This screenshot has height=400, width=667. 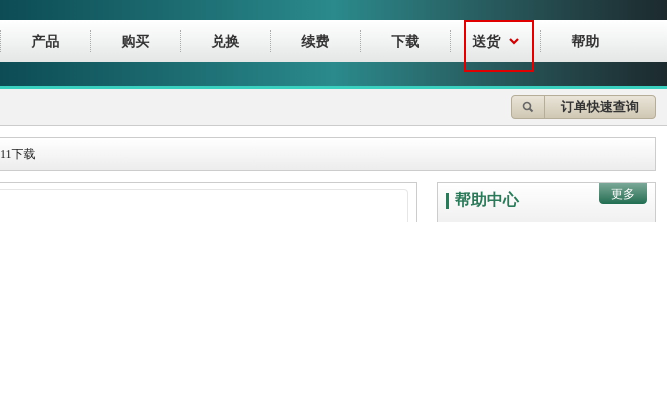 I want to click on panel-title: 帮助中心, so click(x=487, y=200).